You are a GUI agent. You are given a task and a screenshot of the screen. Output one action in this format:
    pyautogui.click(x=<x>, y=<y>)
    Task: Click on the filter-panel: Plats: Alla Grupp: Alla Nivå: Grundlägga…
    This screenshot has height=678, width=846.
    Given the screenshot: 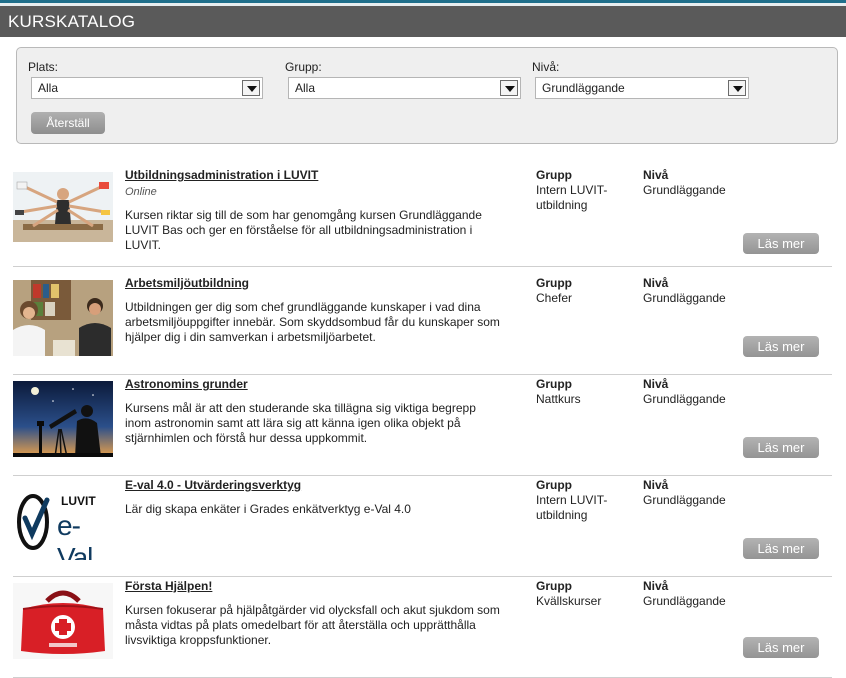 What is the action you would take?
    pyautogui.click(x=427, y=95)
    